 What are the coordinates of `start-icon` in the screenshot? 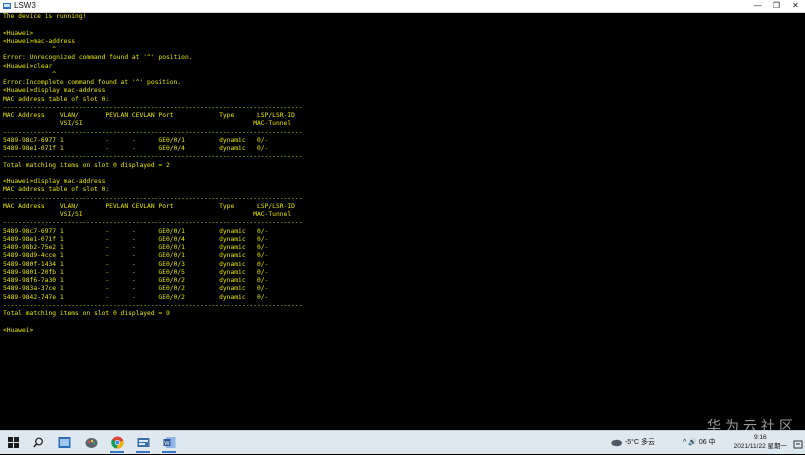 It's located at (13, 442).